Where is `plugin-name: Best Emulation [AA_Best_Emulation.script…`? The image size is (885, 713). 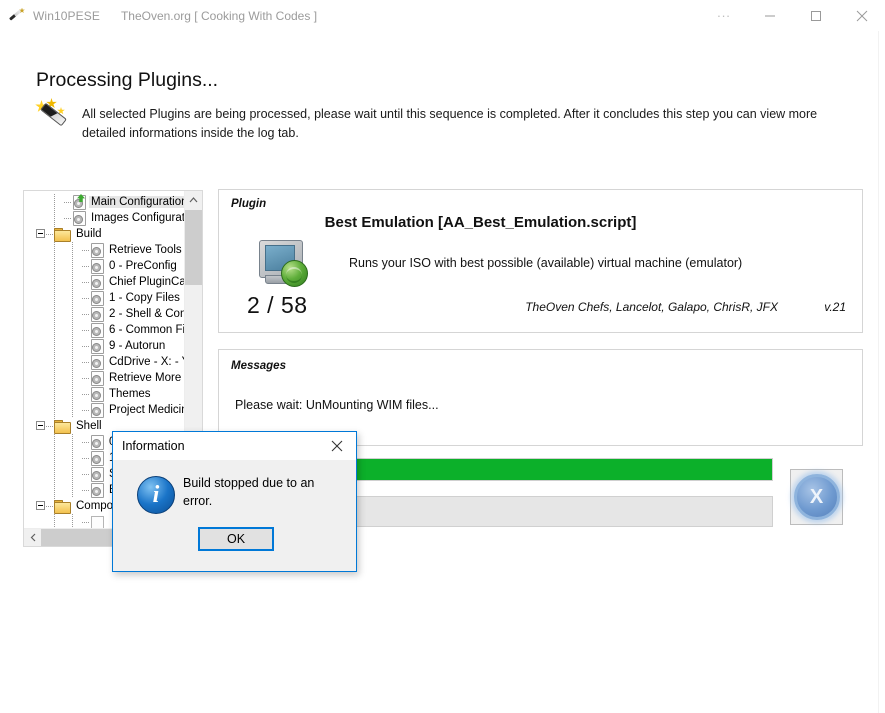
plugin-name: Best Emulation [AA_Best_Emulation.script… is located at coordinates (480, 222).